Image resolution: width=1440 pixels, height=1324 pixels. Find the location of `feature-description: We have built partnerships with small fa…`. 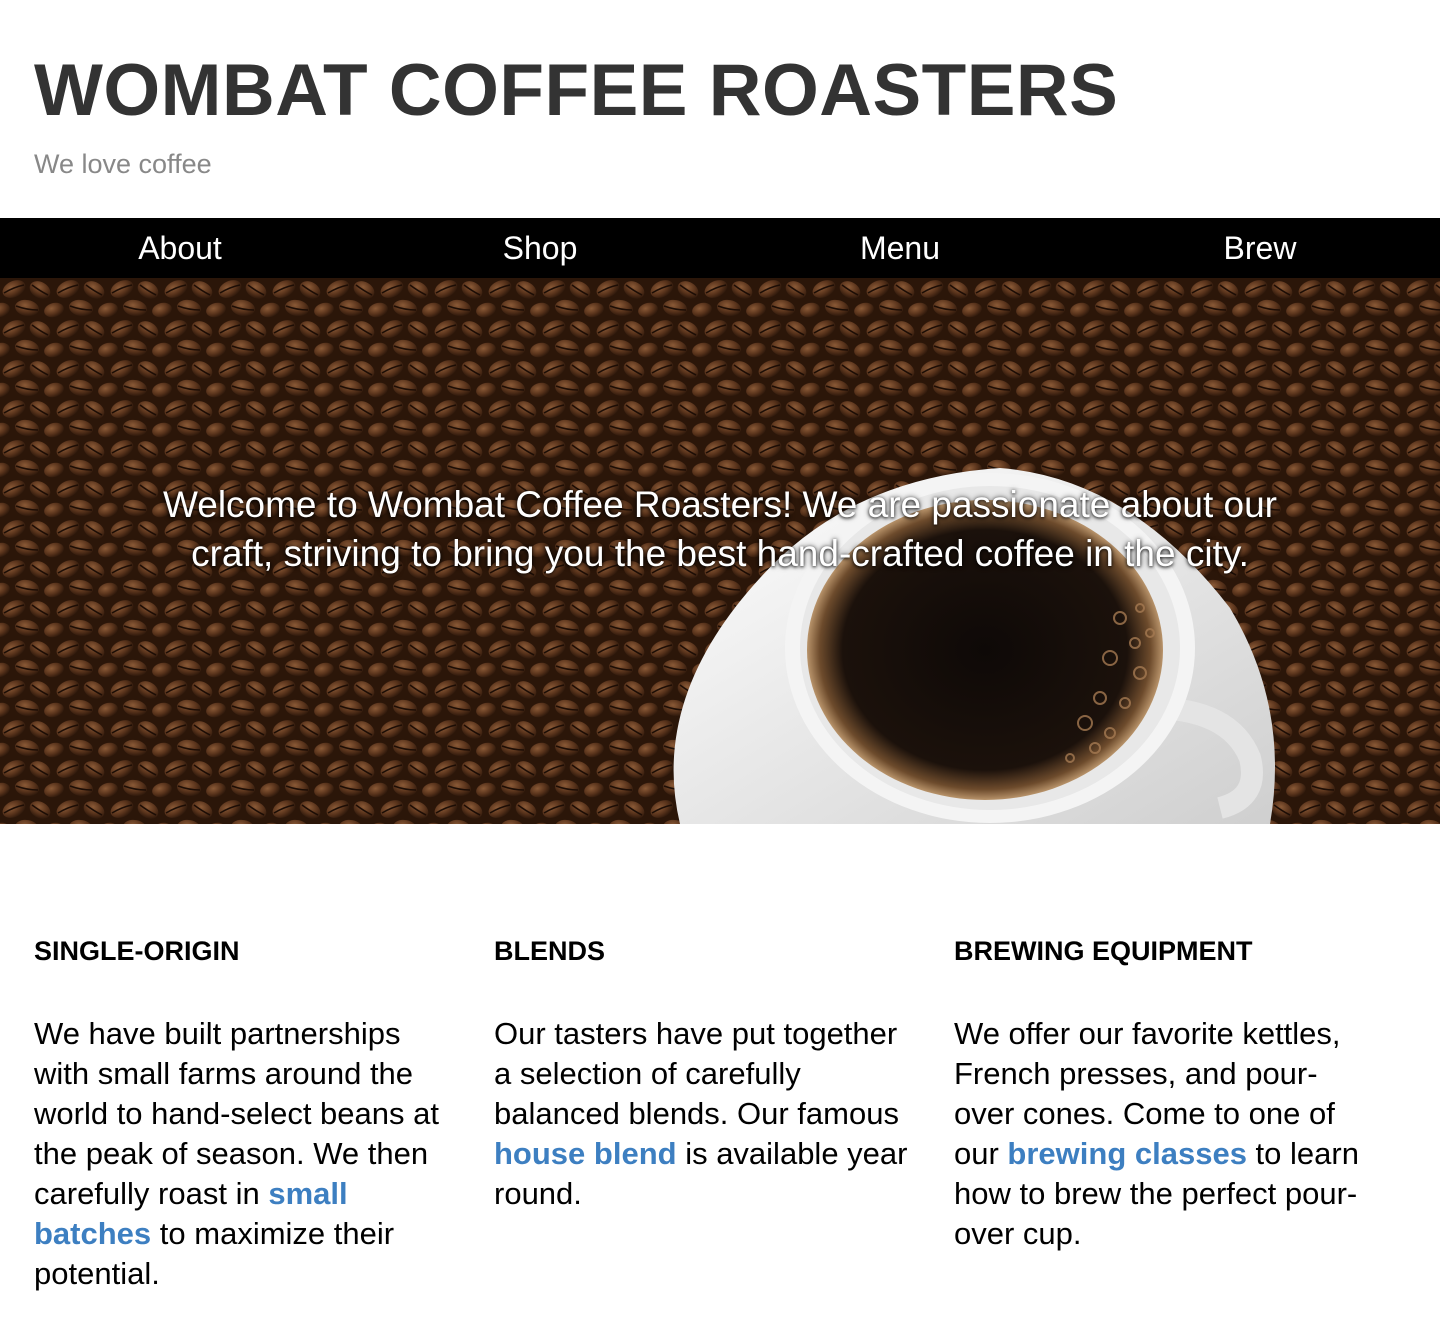

feature-description: We have built partnerships with small fa… is located at coordinates (244, 1154).